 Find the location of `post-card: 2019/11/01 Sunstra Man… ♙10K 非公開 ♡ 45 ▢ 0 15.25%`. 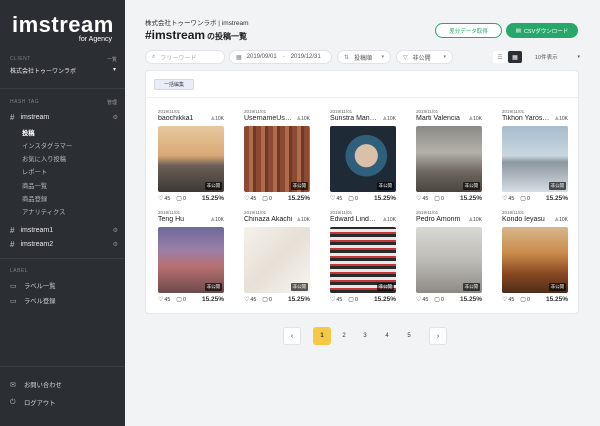

post-card: 2019/11/01 Sunstra Man… ♙10K 非公開 ♡ 45 ▢ 0 15.25% is located at coordinates (363, 155).